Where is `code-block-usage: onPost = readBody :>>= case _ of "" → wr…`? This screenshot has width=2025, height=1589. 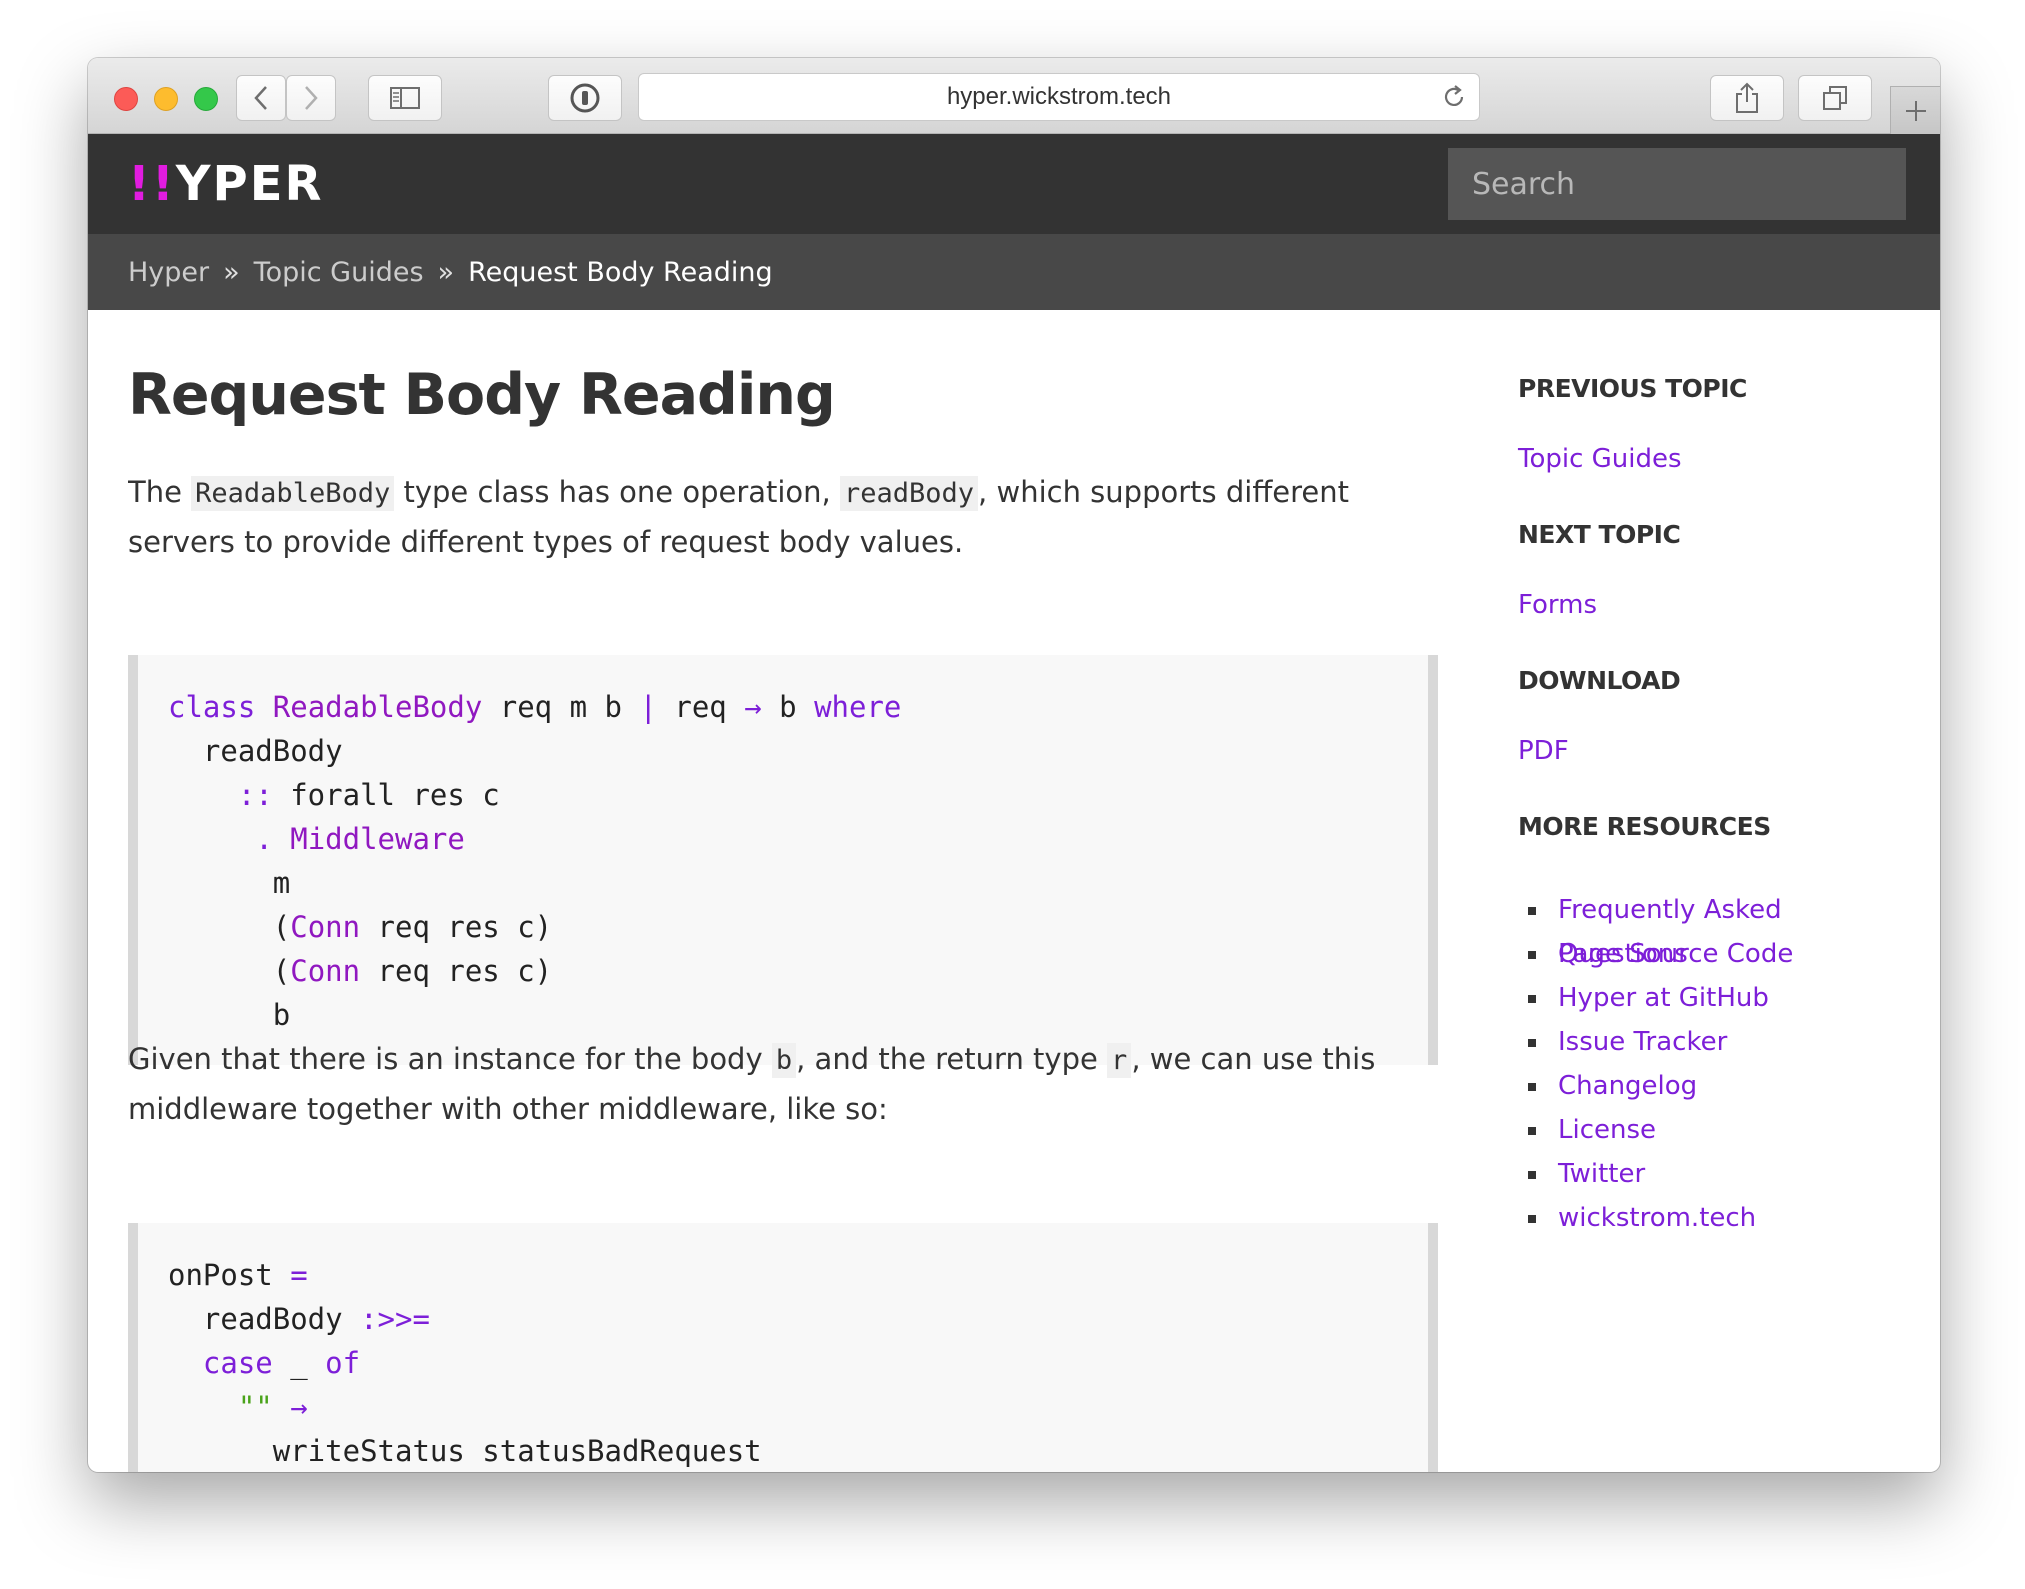
code-block-usage: onPost = readBody :>>= case _ of "" → wr… is located at coordinates (783, 1347).